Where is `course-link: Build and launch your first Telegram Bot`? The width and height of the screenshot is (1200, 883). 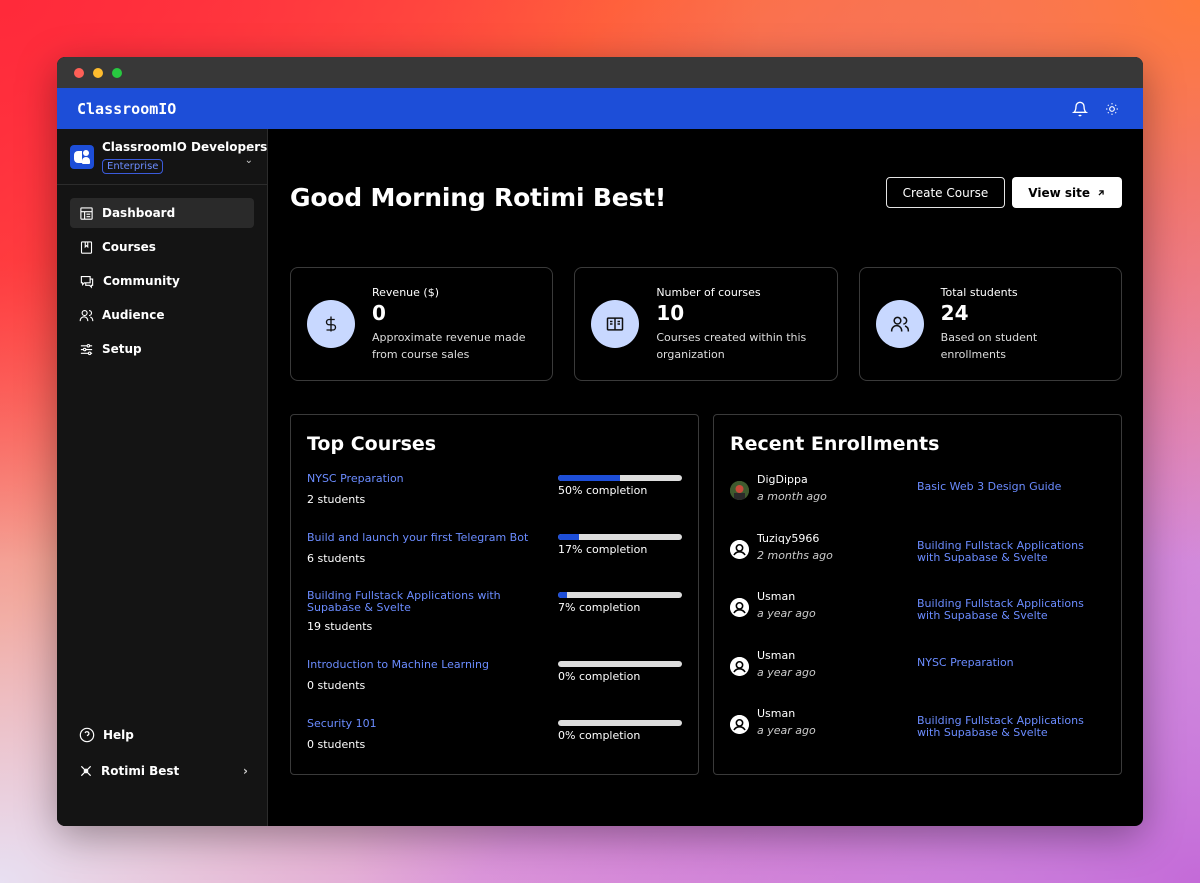 course-link: Build and launch your first Telegram Bot is located at coordinates (419, 537).